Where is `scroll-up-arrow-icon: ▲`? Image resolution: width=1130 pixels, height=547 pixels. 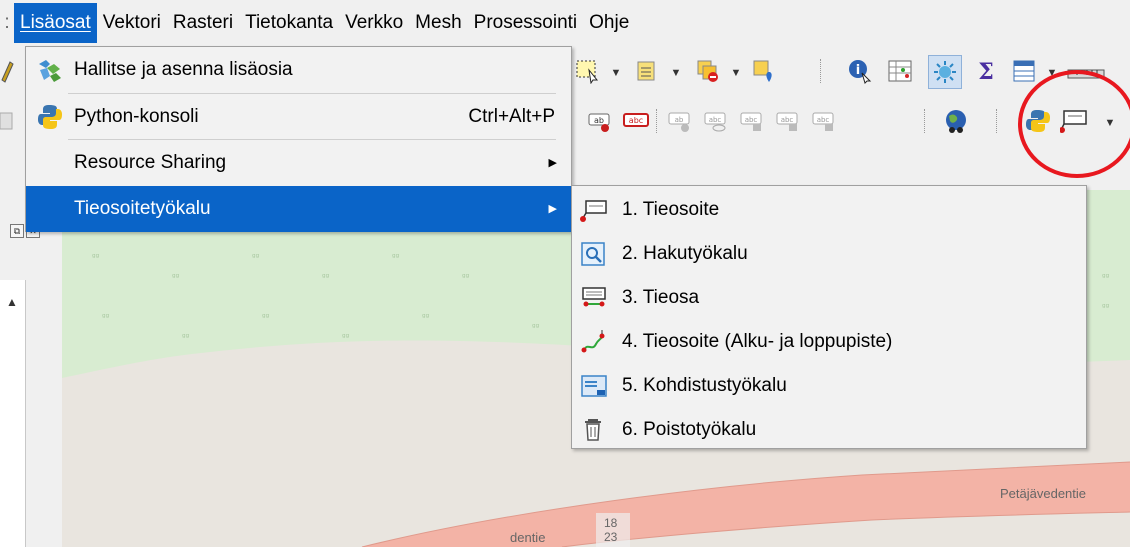
scroll-up-arrow-icon: ▲ is located at coordinates (12, 302).